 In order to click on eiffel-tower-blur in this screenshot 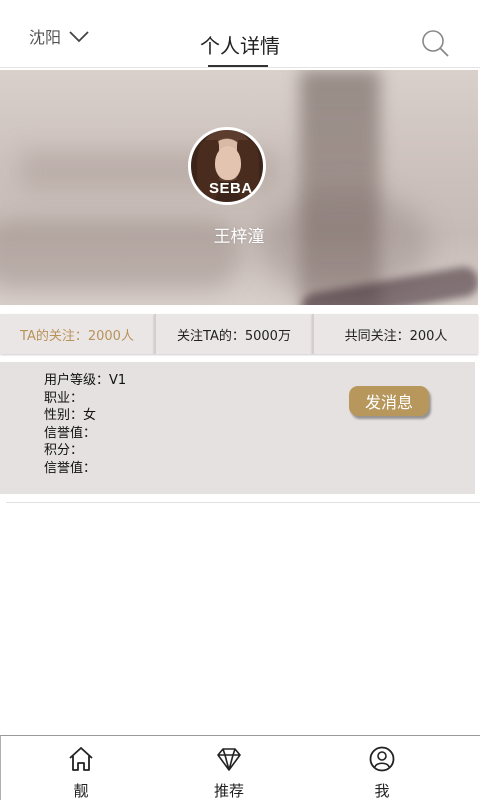, I will do `click(340, 187)`.